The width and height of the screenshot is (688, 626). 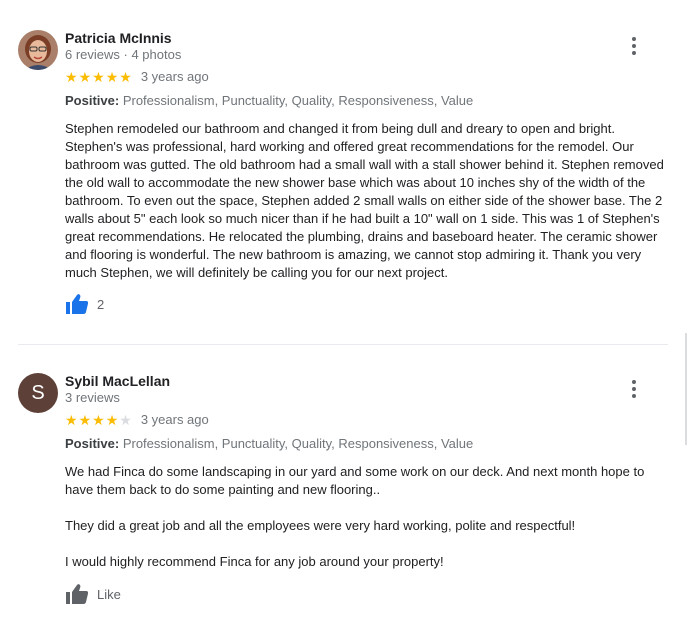 What do you see at coordinates (125, 419) in the screenshot?
I see `star-empty-icon: ★` at bounding box center [125, 419].